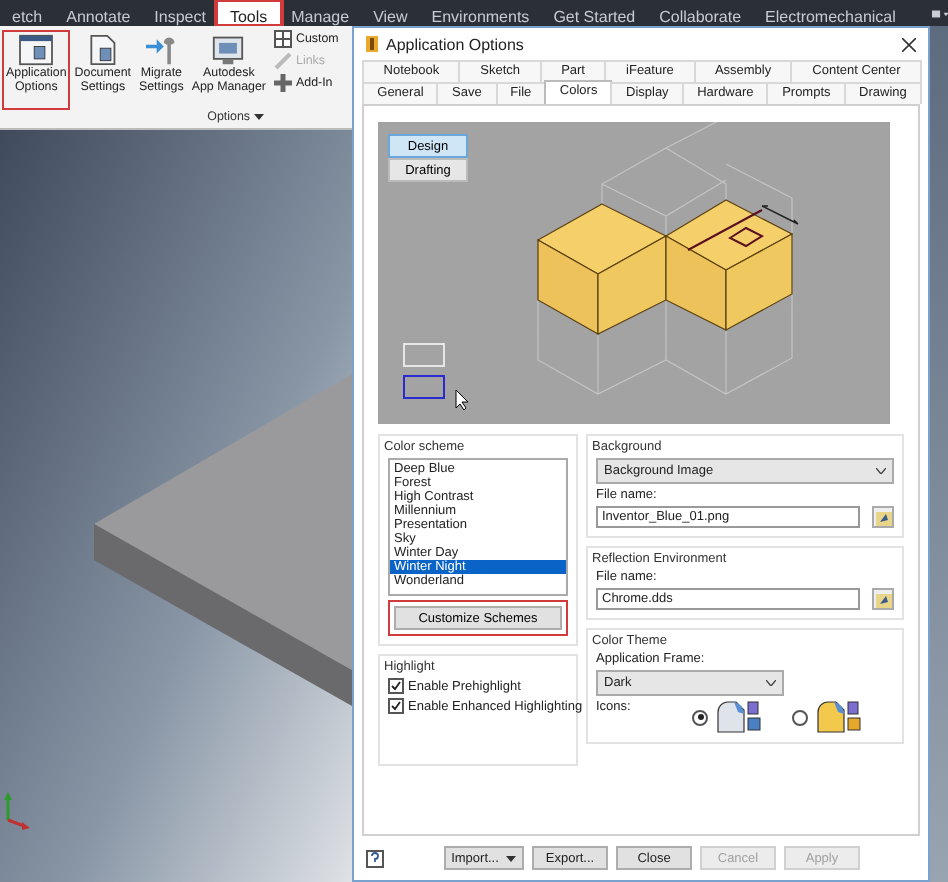 The width and height of the screenshot is (948, 882). Describe the element at coordinates (594, 13) in the screenshot. I see `ribbon-tab: Get Started` at that location.